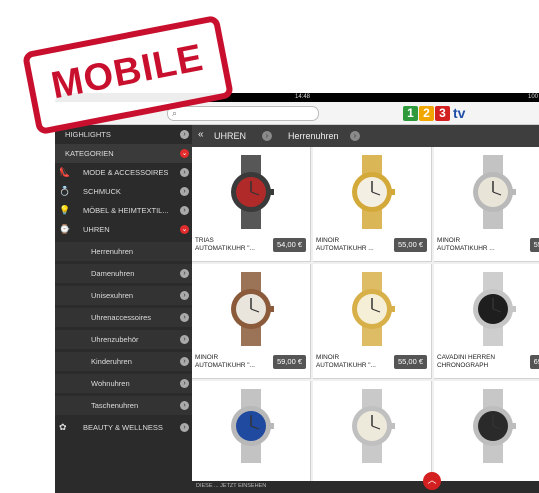  What do you see at coordinates (88, 134) in the screenshot?
I see `sidebar-item-label: HIGHLIGHTS` at bounding box center [88, 134].